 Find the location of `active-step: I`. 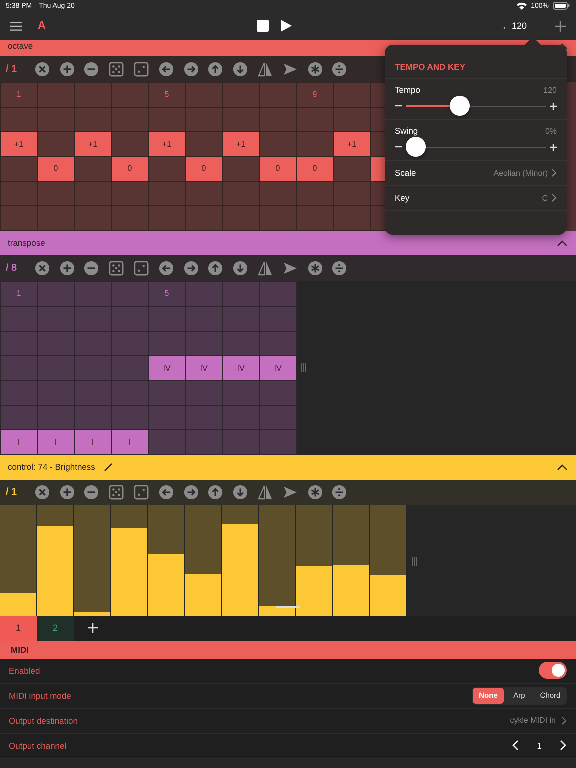

active-step: I is located at coordinates (130, 442).